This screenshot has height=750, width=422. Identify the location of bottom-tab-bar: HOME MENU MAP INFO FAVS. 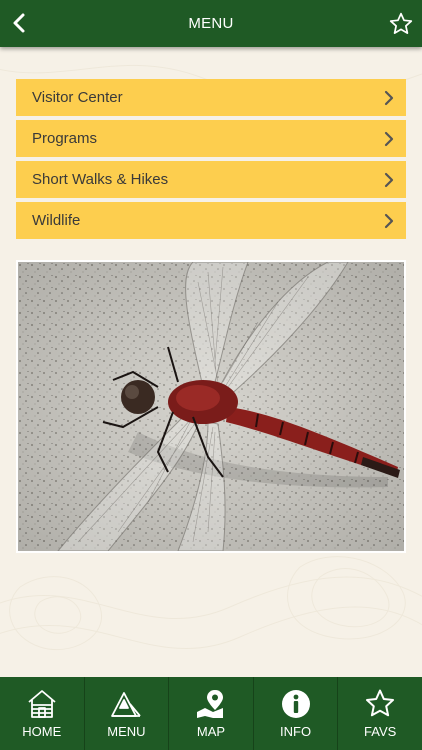
(211, 713).